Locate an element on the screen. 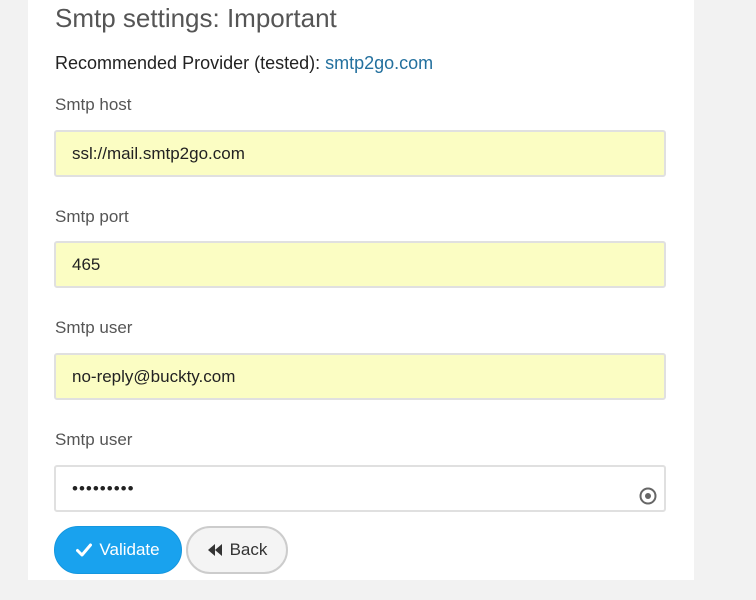 The width and height of the screenshot is (756, 600). smtp-host-input: ssl://mail.smtp2go.com is located at coordinates (360, 153).